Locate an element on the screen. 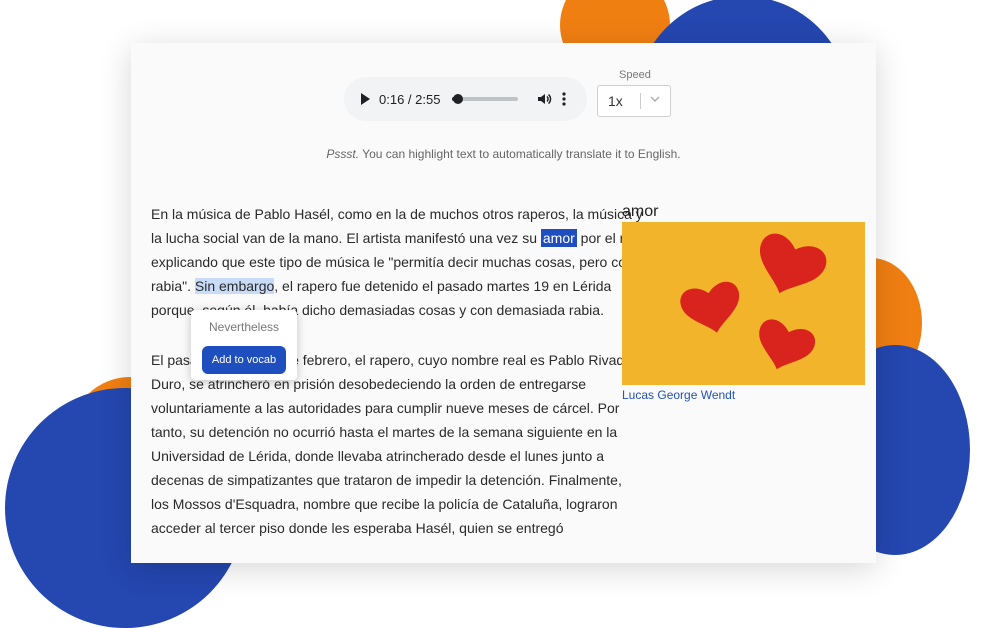 This screenshot has width=1000, height=628. playback-time: 0:16 / 2:55 is located at coordinates (410, 99).